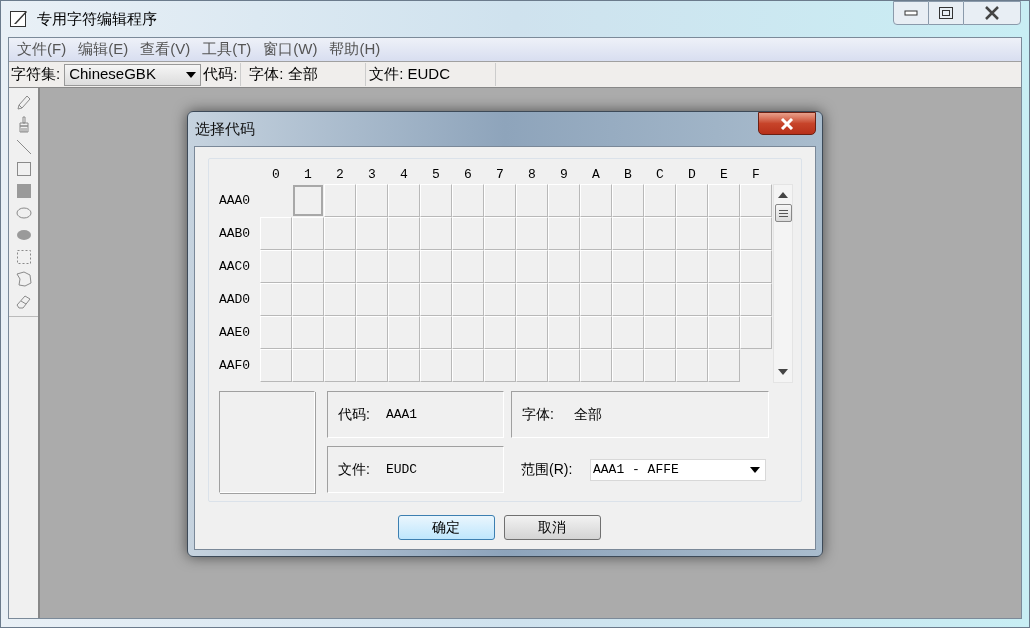 The width and height of the screenshot is (1030, 628). I want to click on row-header: AAF0, so click(234, 365).